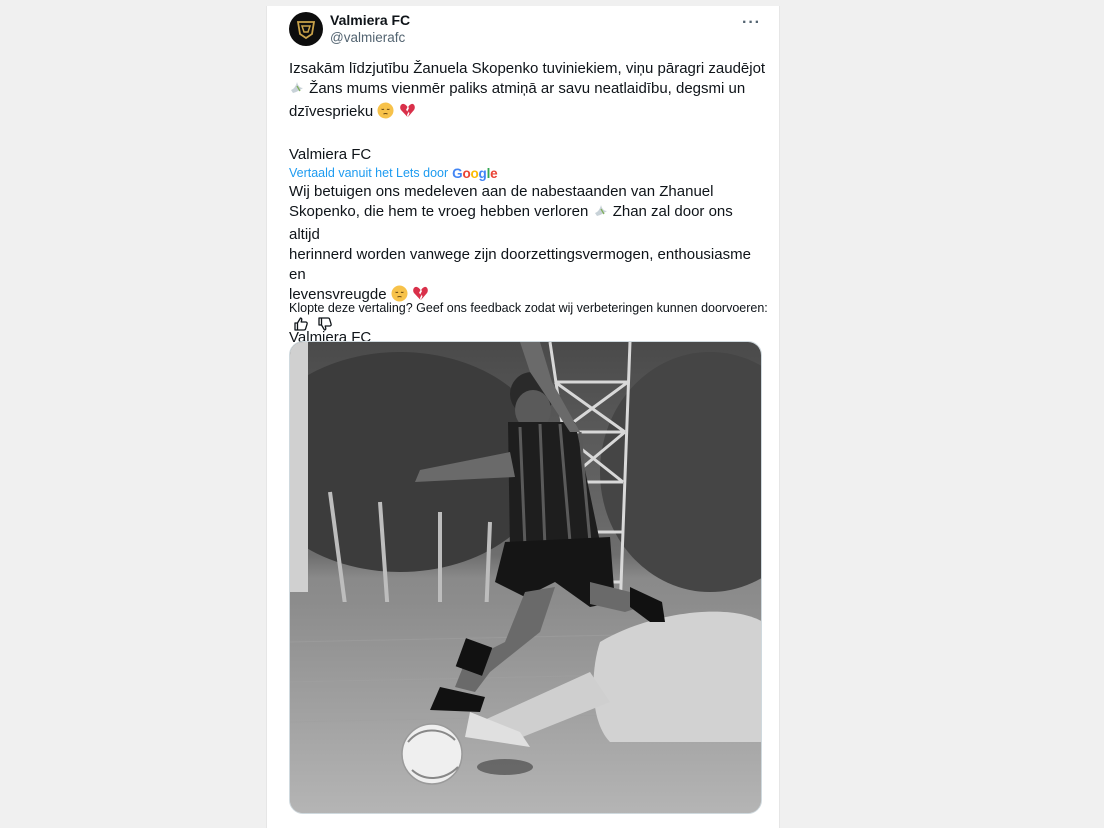 The image size is (1104, 828). What do you see at coordinates (370, 37) in the screenshot?
I see `author-handle: @valmierafc` at bounding box center [370, 37].